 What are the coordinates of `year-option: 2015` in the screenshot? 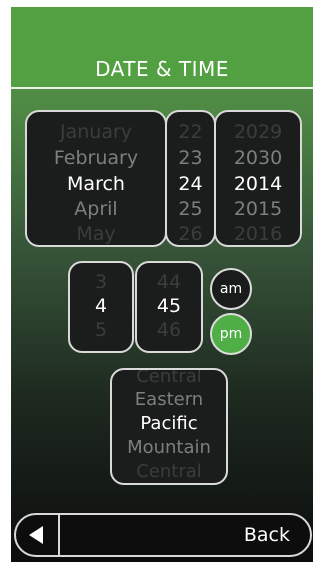 It's located at (258, 209).